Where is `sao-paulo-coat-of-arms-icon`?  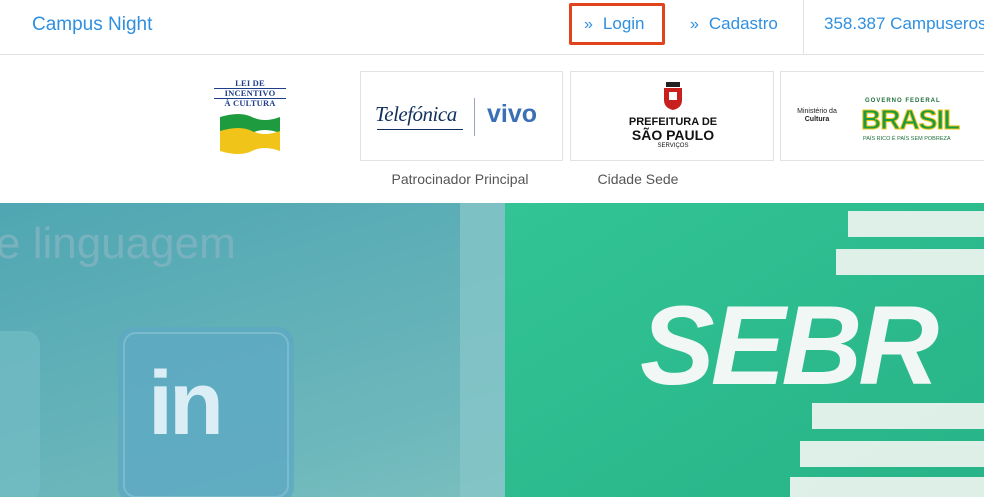
sao-paulo-coat-of-arms-icon is located at coordinates (673, 96).